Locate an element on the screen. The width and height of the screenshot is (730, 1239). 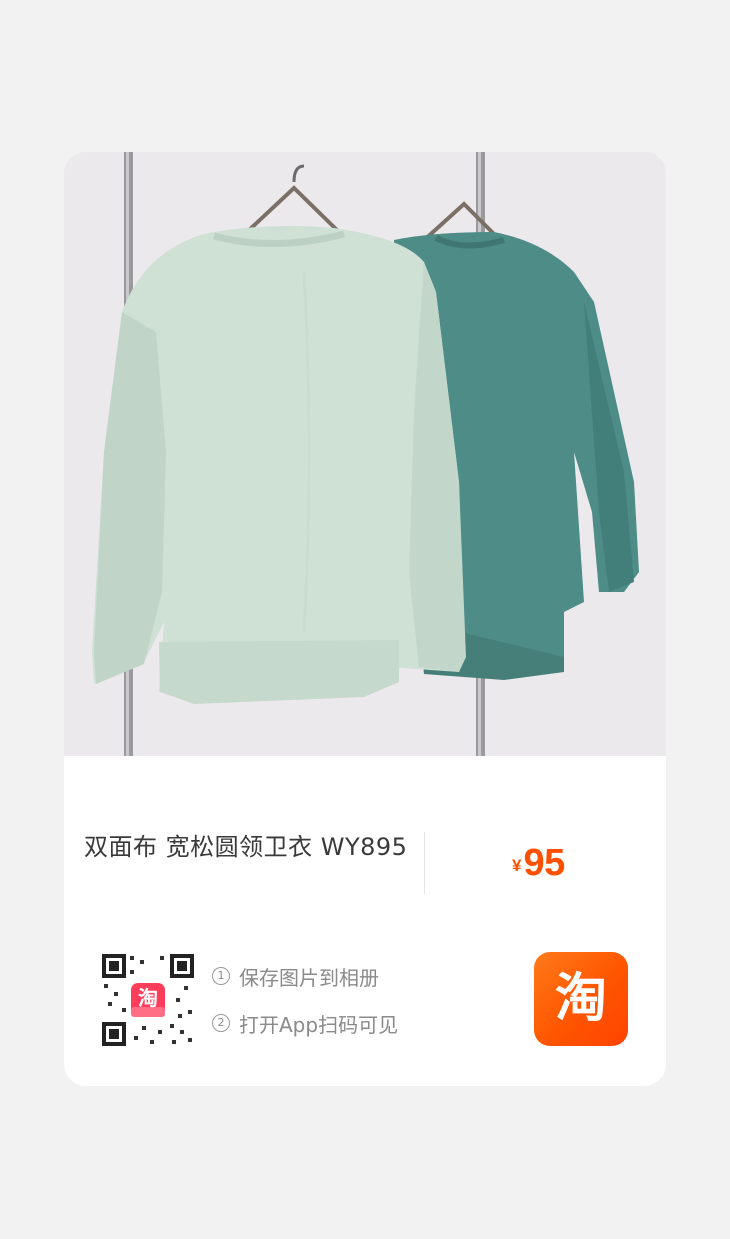
divider is located at coordinates (424, 863).